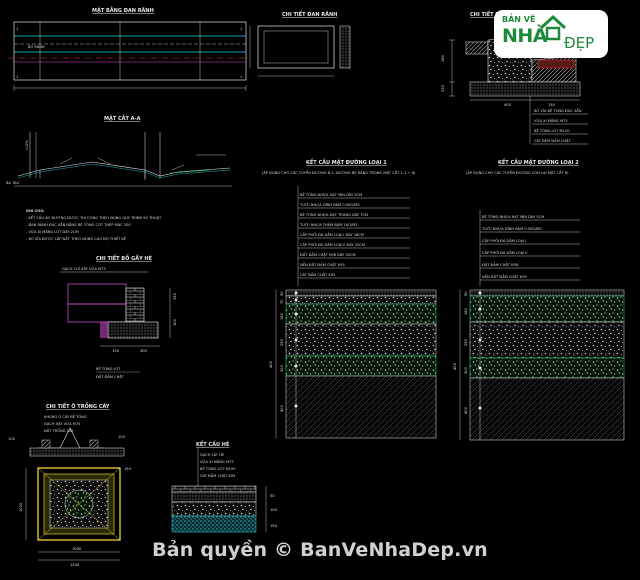 The image size is (640, 580). What do you see at coordinates (466, 293) in the screenshot?
I see `pavement-2-dim: 50` at bounding box center [466, 293].